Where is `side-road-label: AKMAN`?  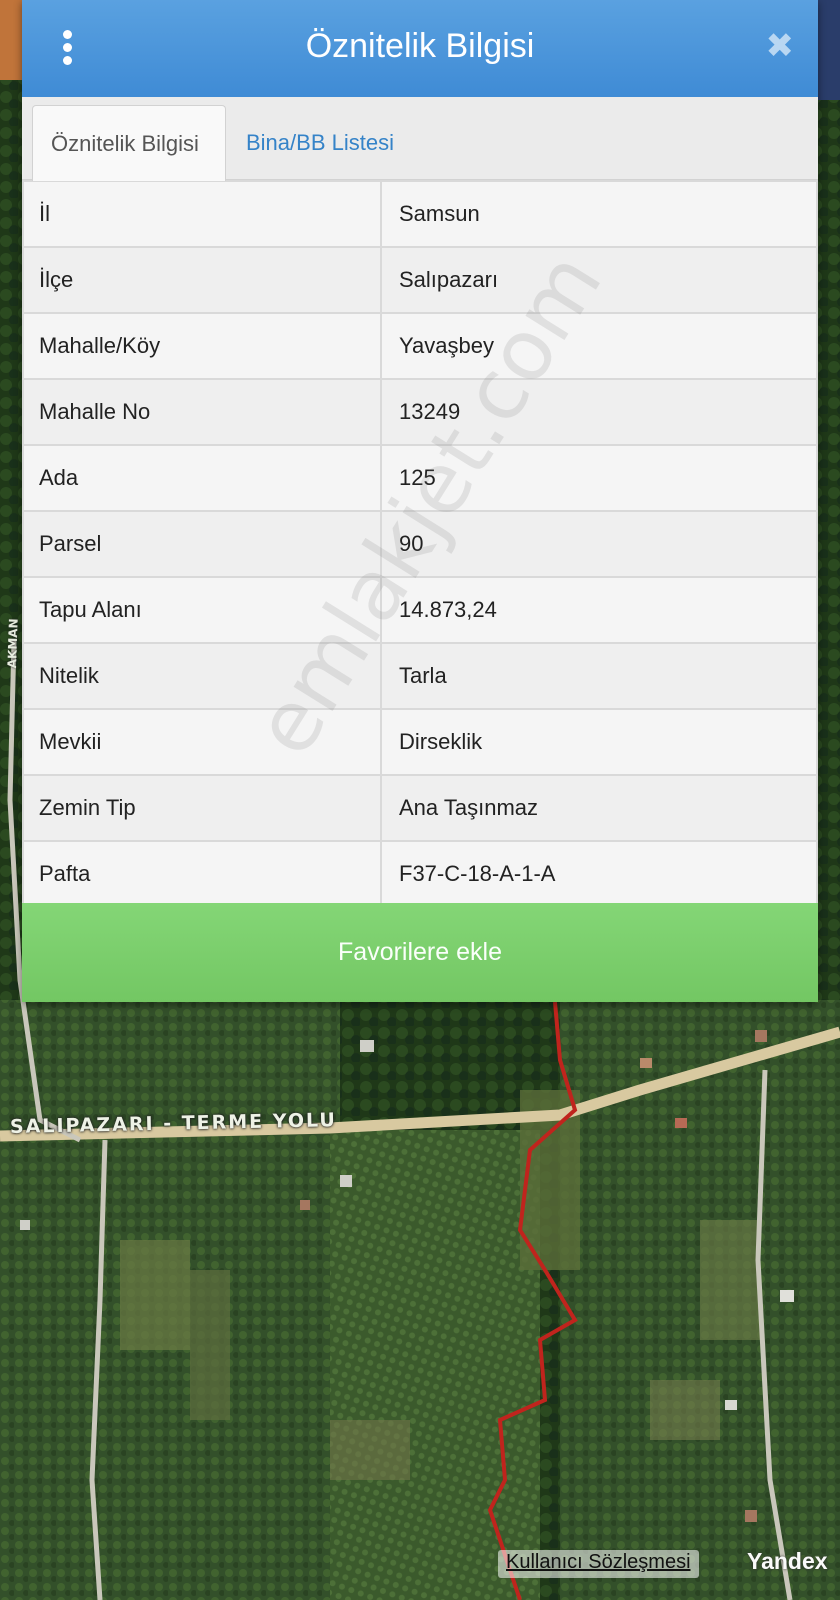 side-road-label: AKMAN is located at coordinates (13, 643).